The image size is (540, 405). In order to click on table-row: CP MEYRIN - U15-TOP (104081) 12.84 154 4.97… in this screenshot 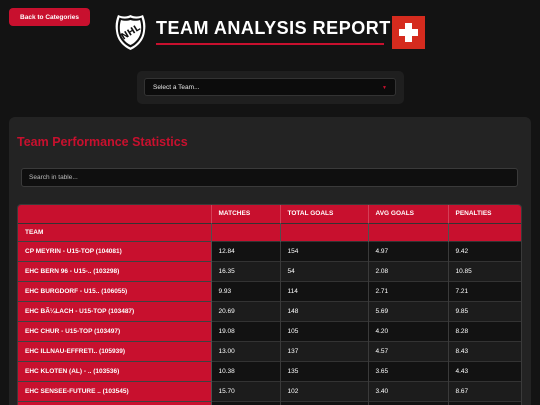, I will do `click(269, 250)`.